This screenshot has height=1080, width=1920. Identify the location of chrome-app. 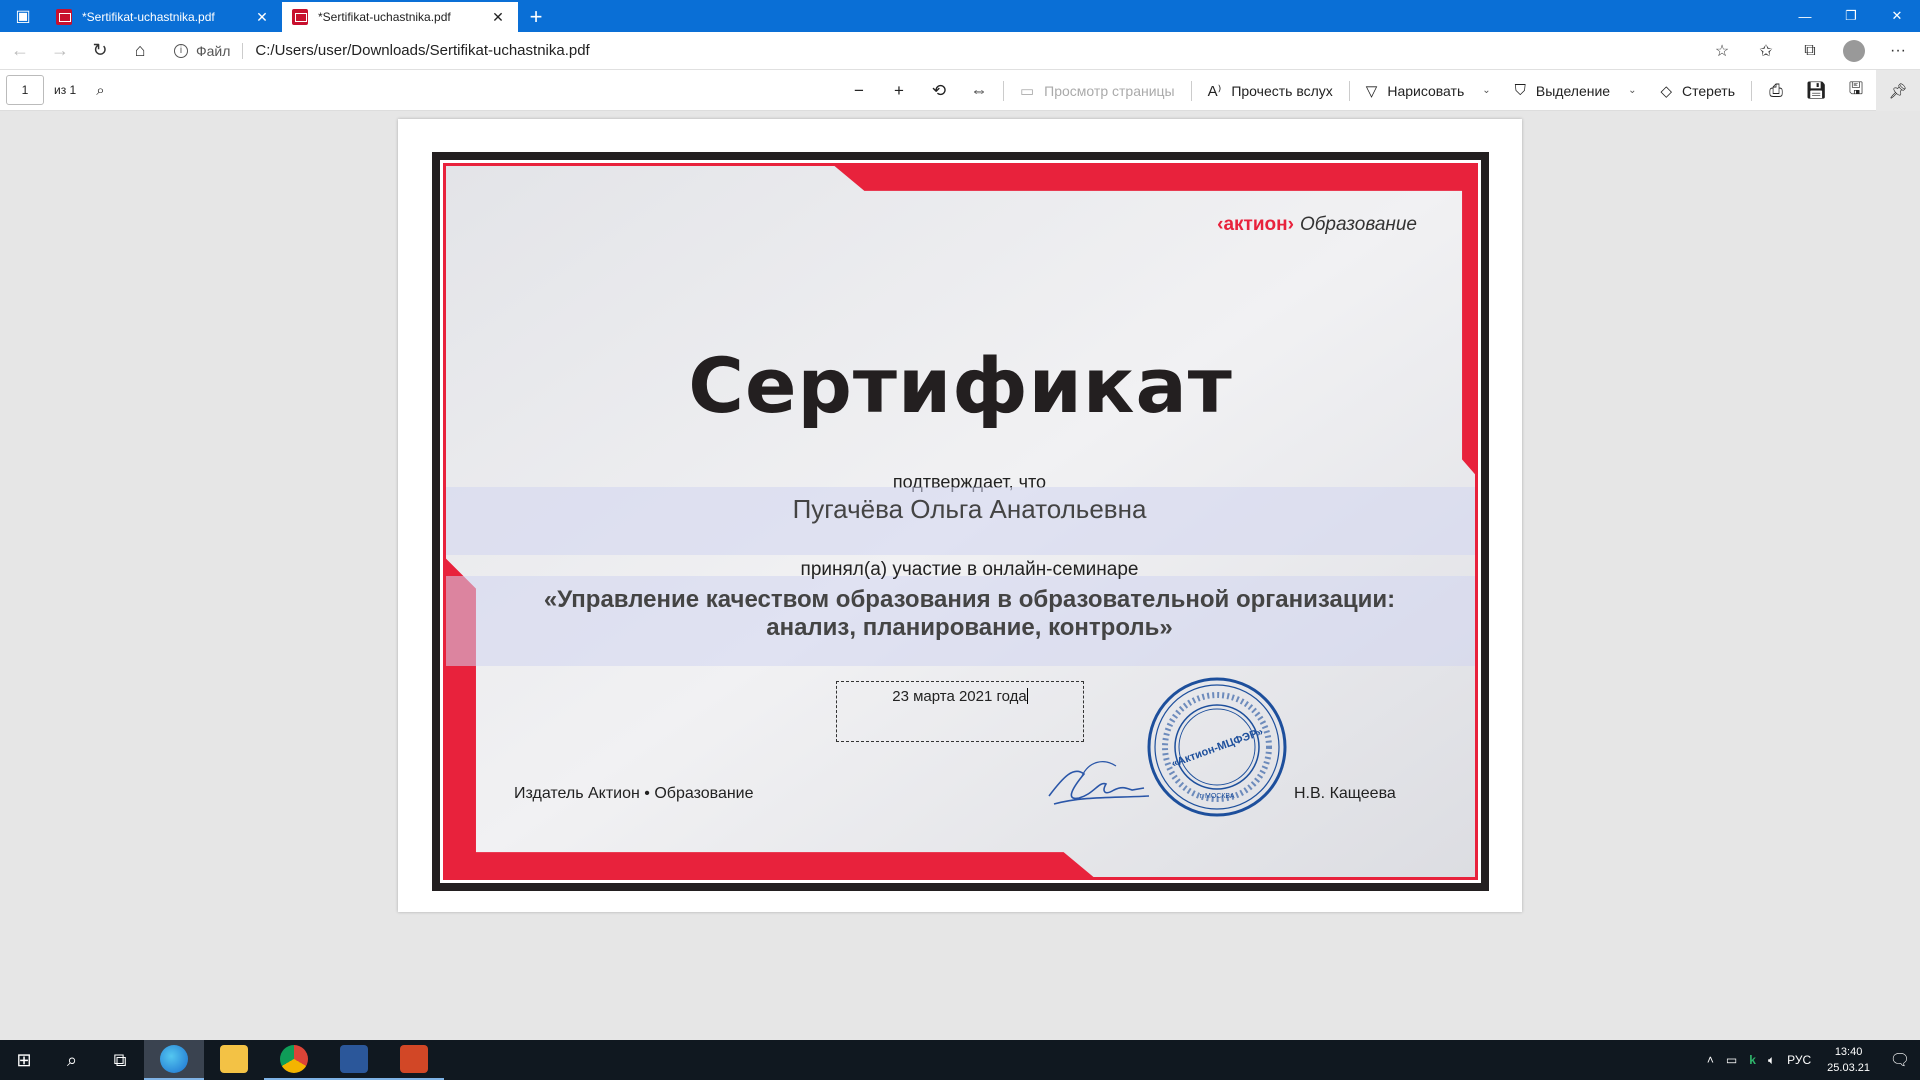
(294, 1060).